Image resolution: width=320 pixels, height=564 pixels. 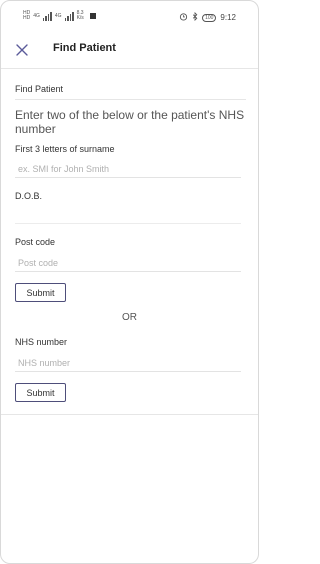 I want to click on hd-label-bottom: HD, so click(x=27, y=18).